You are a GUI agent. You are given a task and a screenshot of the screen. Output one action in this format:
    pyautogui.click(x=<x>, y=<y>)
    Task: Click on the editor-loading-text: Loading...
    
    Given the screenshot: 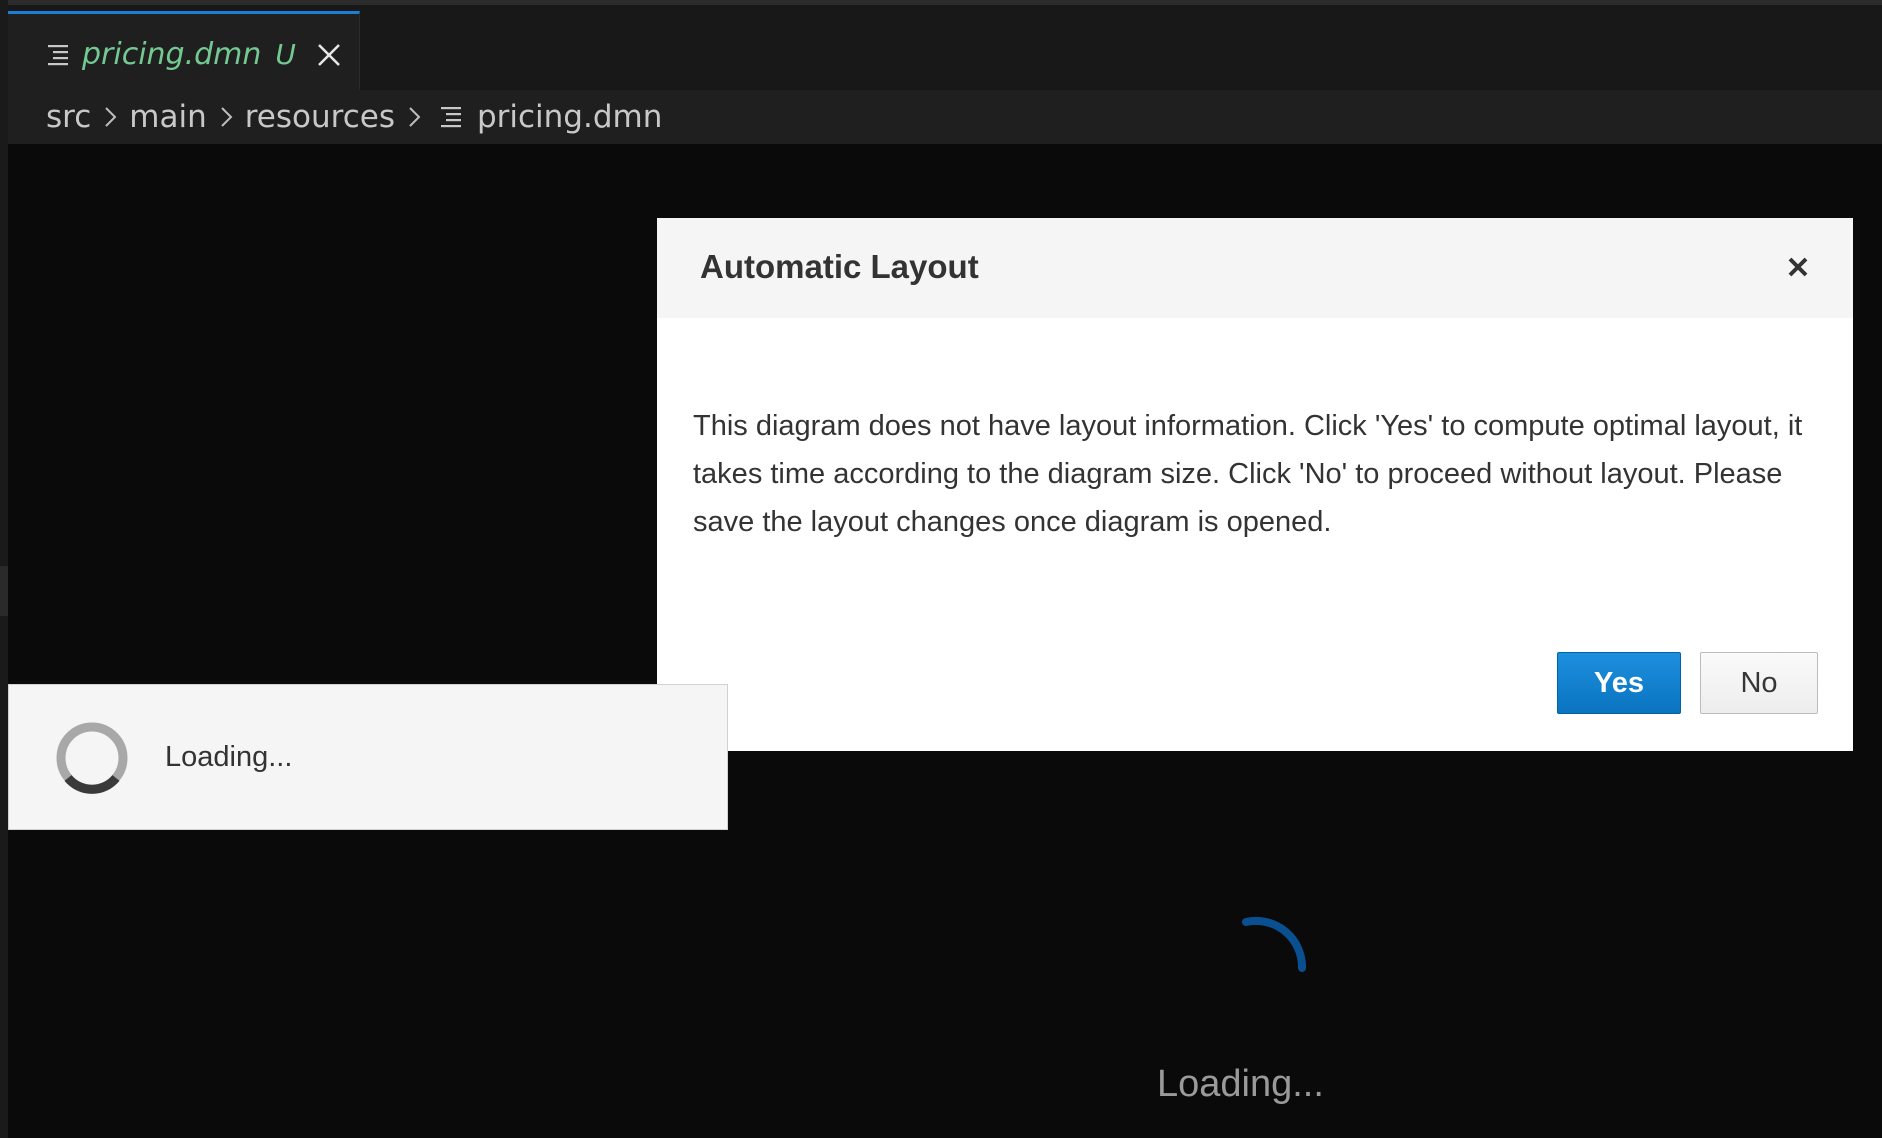 What is the action you would take?
    pyautogui.click(x=1240, y=1084)
    